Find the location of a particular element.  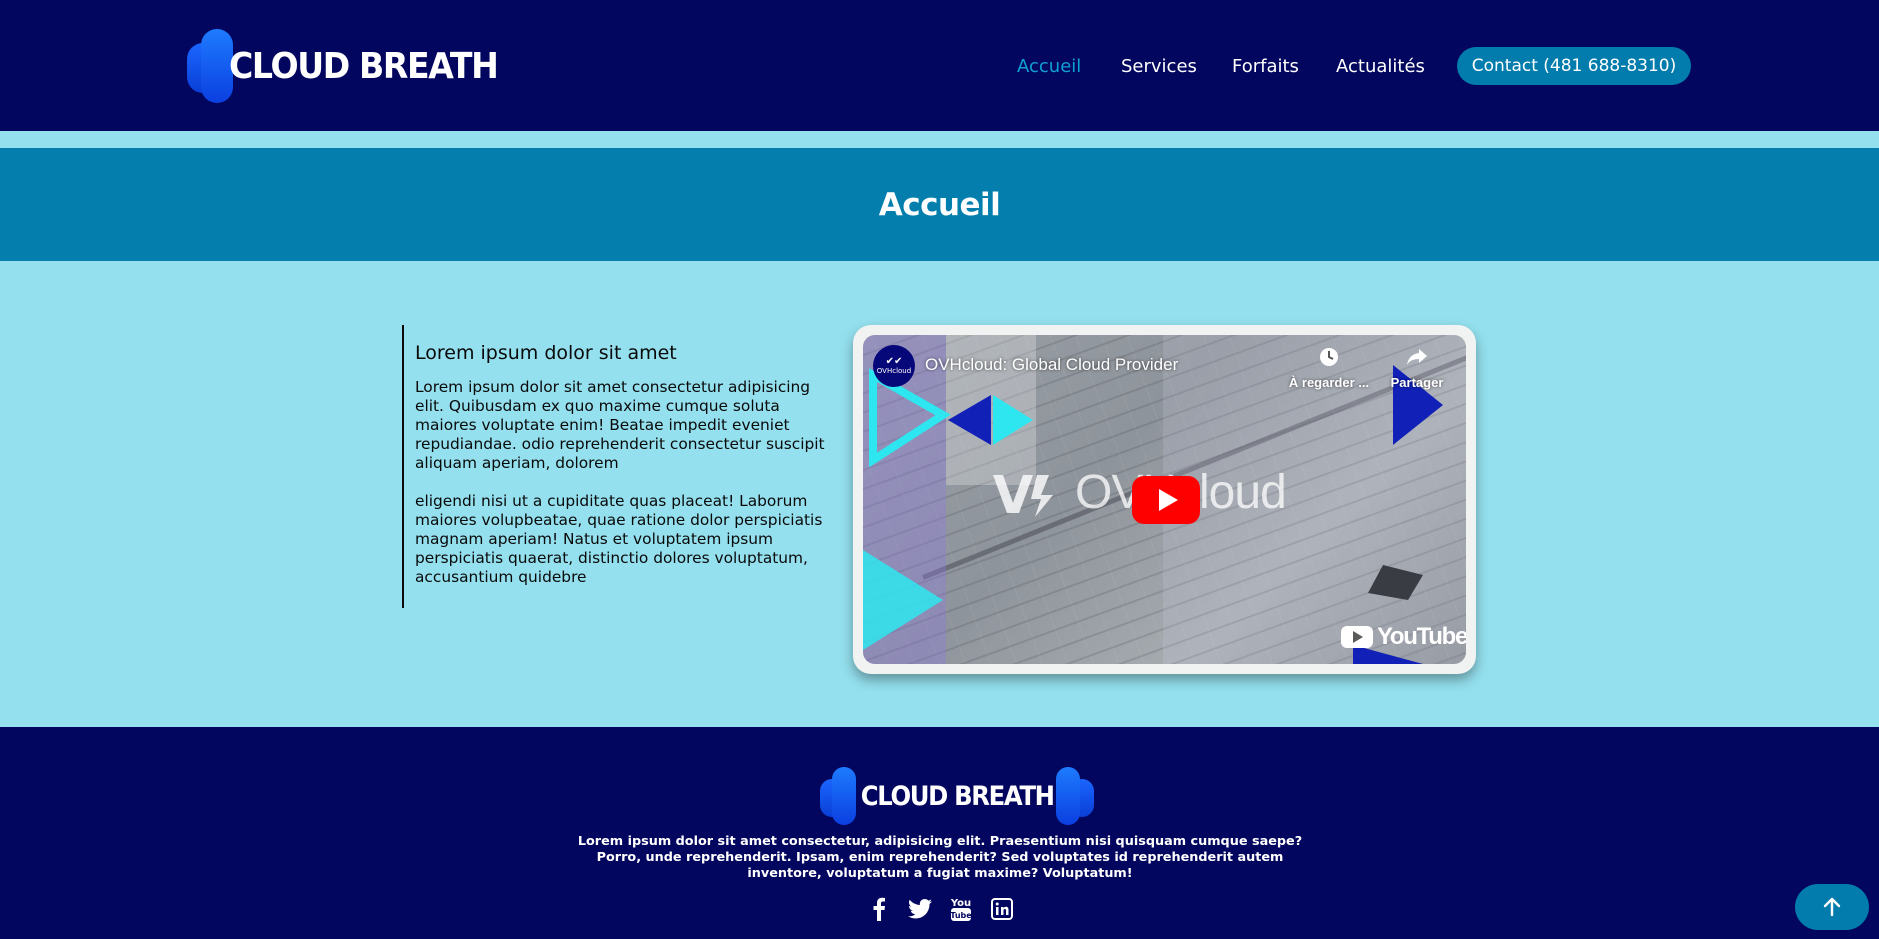

nav-item-actualites: Actualités is located at coordinates (1380, 66).